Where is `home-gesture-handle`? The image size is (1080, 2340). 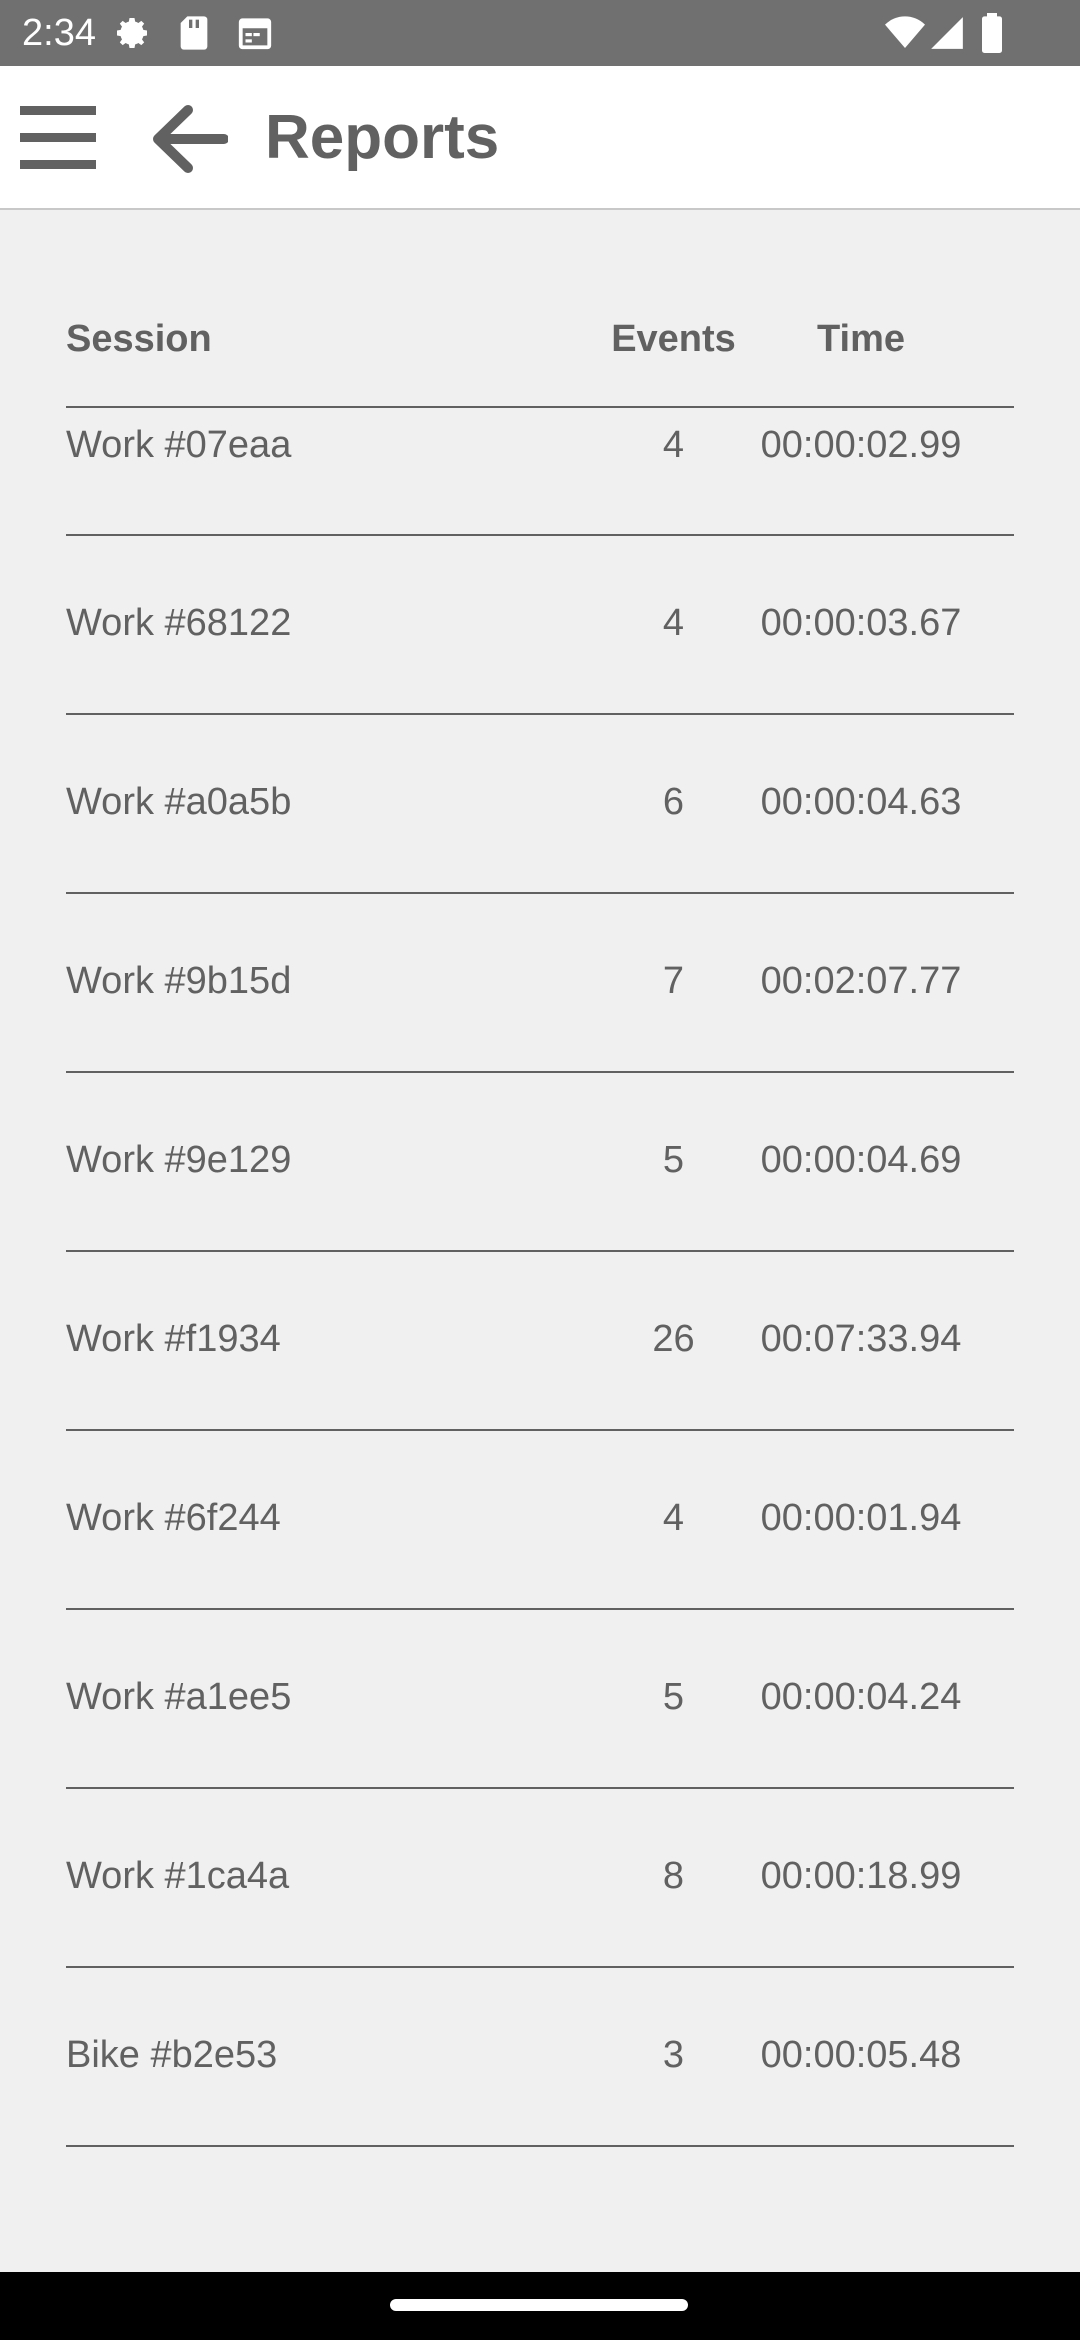 home-gesture-handle is located at coordinates (539, 2305).